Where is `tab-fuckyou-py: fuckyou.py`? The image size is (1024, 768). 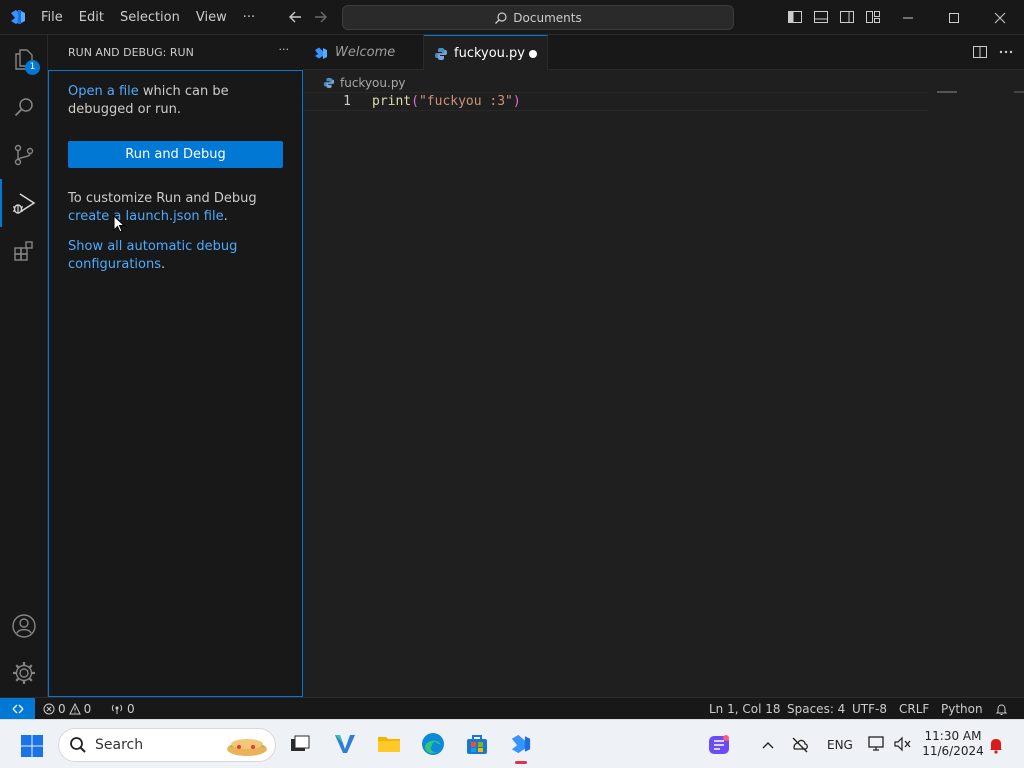 tab-fuckyou-py: fuckyou.py is located at coordinates (486, 53).